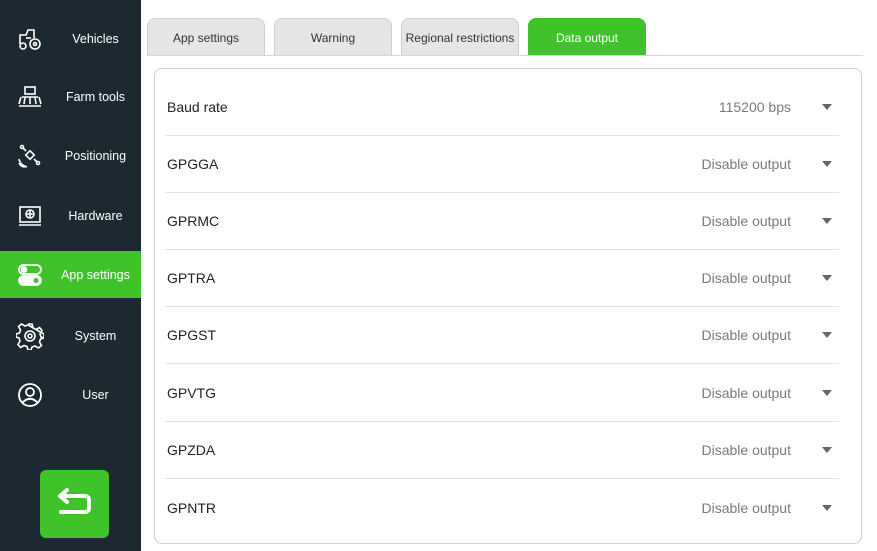 This screenshot has height=551, width=877. I want to click on hardware-display-icon, so click(30, 216).